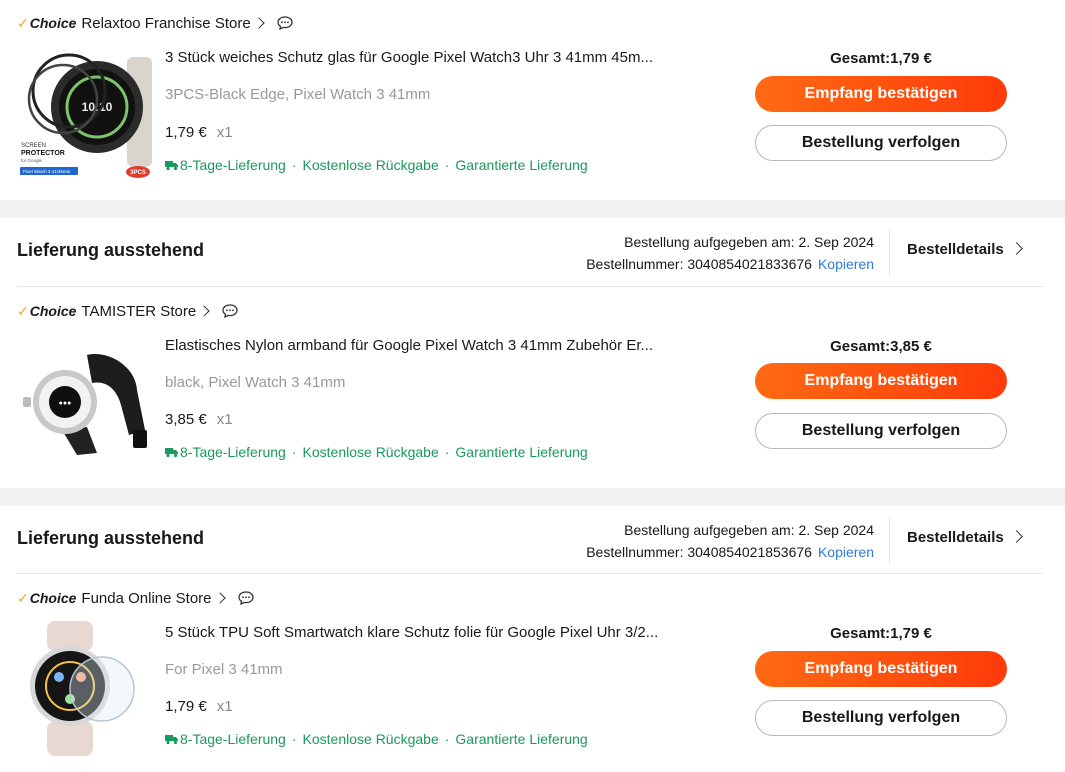 This screenshot has width=1065, height=772. I want to click on store-name: TAMISTER Store, so click(138, 311).